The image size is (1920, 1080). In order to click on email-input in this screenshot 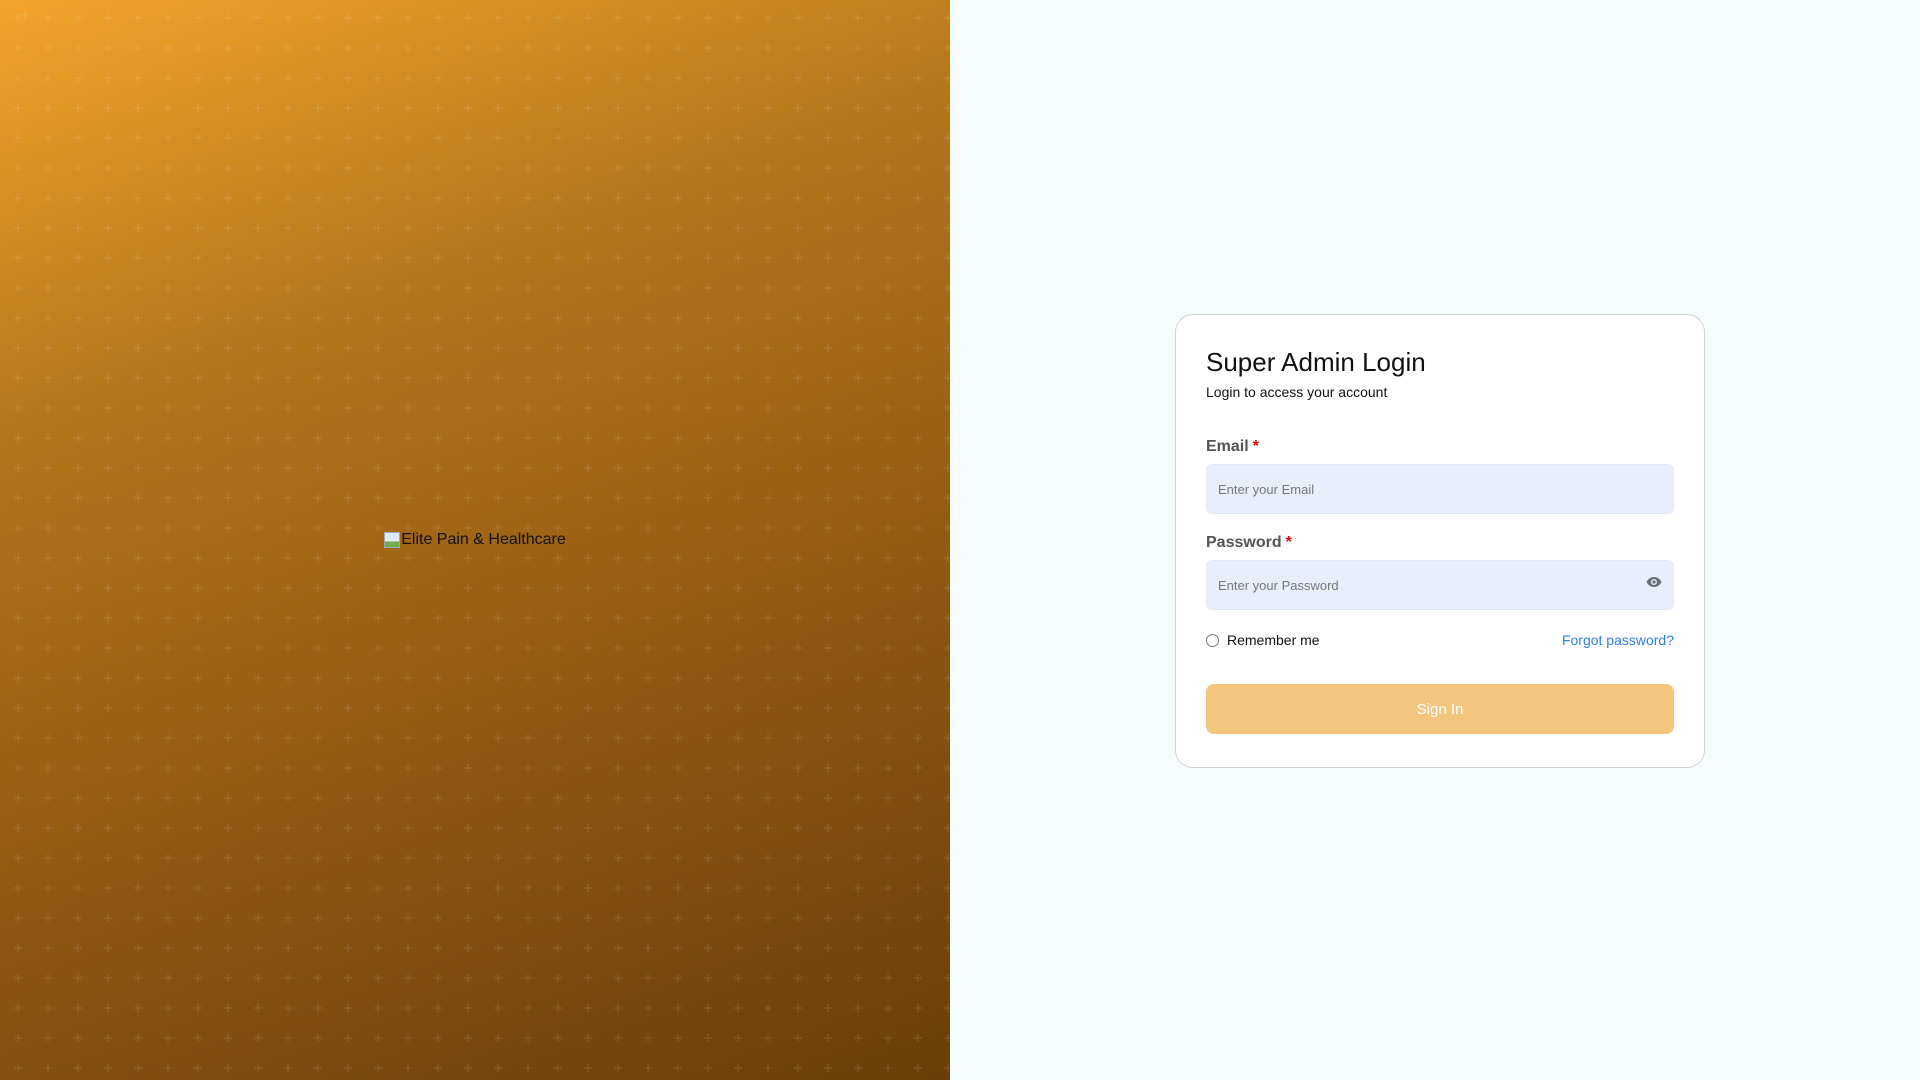, I will do `click(1440, 489)`.